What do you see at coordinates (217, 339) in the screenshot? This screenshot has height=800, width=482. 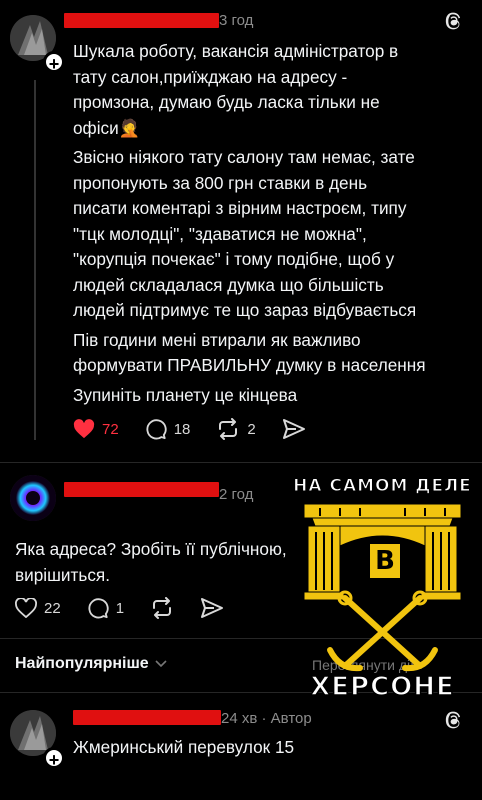 I see `post-line: Пів години мені втирали як важливо` at bounding box center [217, 339].